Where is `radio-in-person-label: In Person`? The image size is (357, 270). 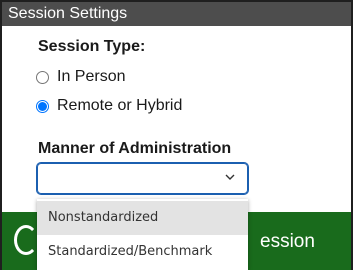
radio-in-person-label: In Person is located at coordinates (91, 76).